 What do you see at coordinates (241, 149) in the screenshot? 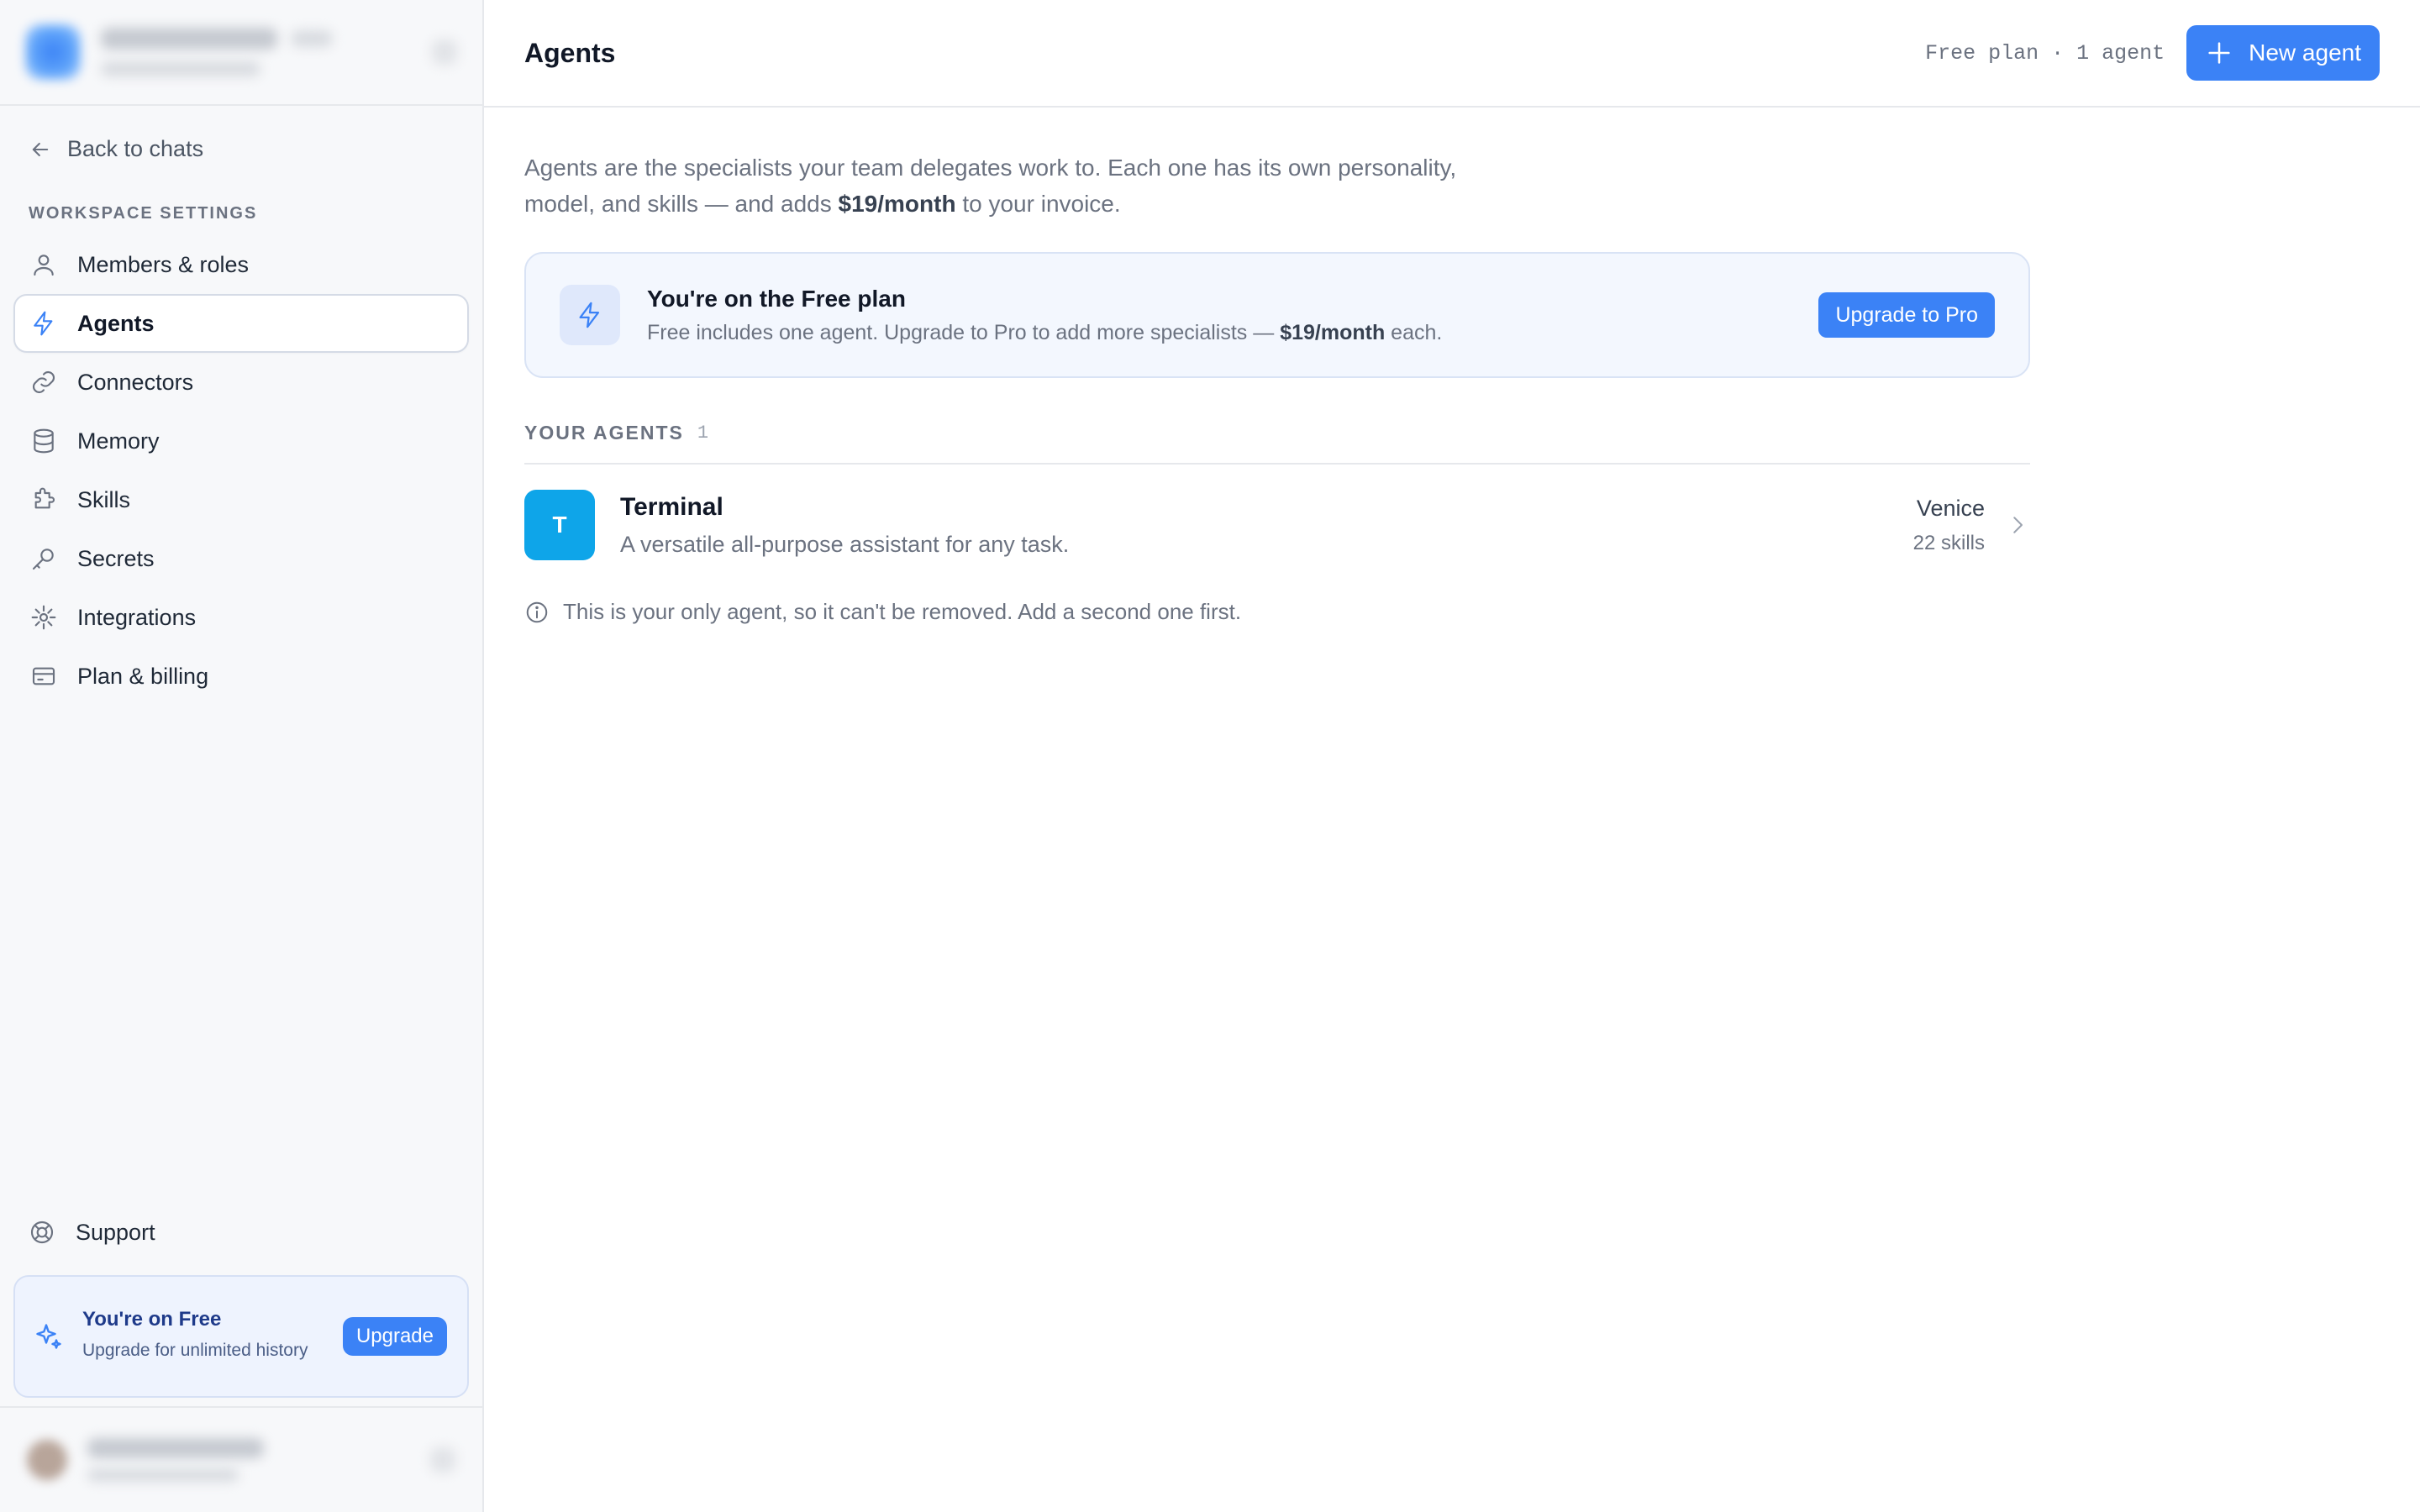
I see `back-to-chats-link: Back to chats` at bounding box center [241, 149].